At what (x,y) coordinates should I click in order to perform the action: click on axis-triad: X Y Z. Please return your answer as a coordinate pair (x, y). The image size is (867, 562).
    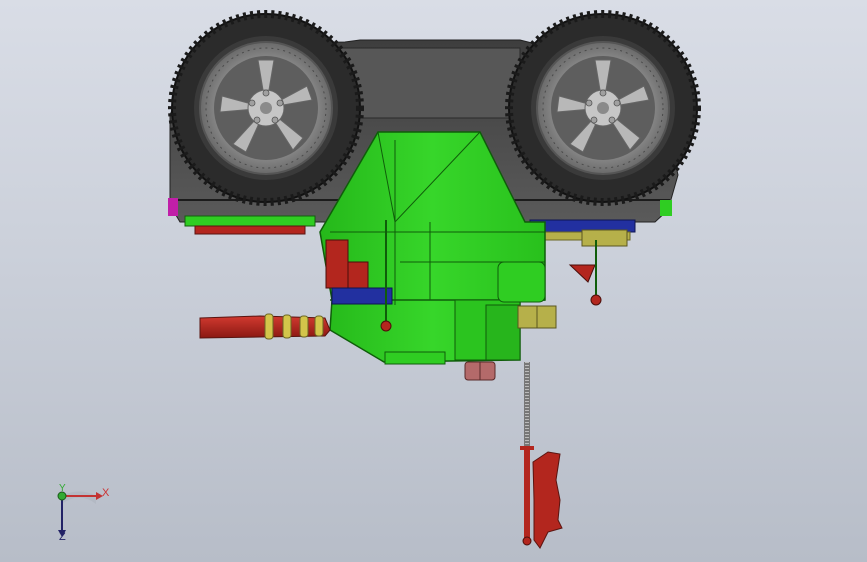
    Looking at the image, I should click on (83, 514).